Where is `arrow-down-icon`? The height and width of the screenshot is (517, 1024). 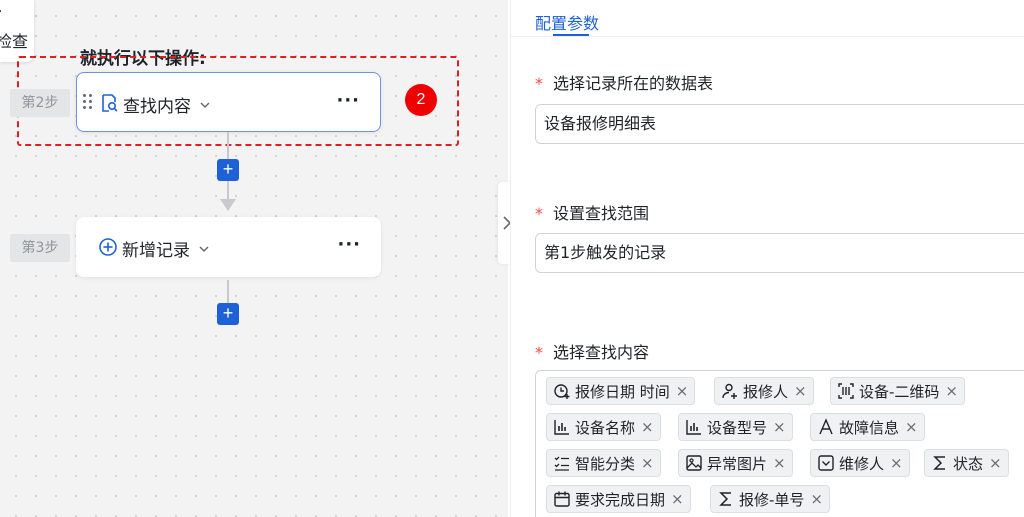 arrow-down-icon is located at coordinates (228, 205).